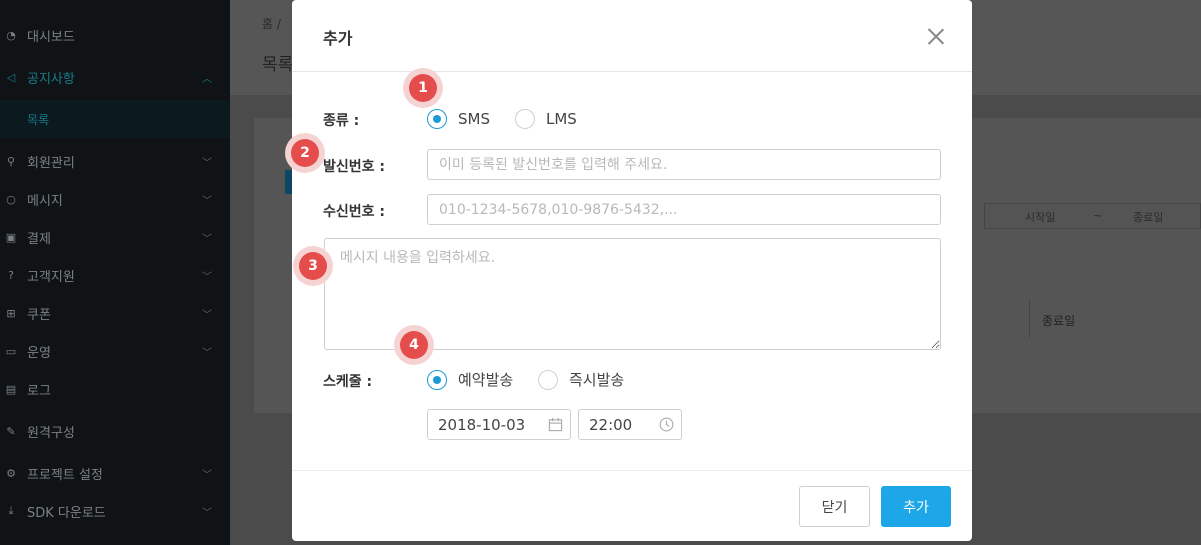  Describe the element at coordinates (271, 24) in the screenshot. I see `breadcrumb: 홈 /` at that location.